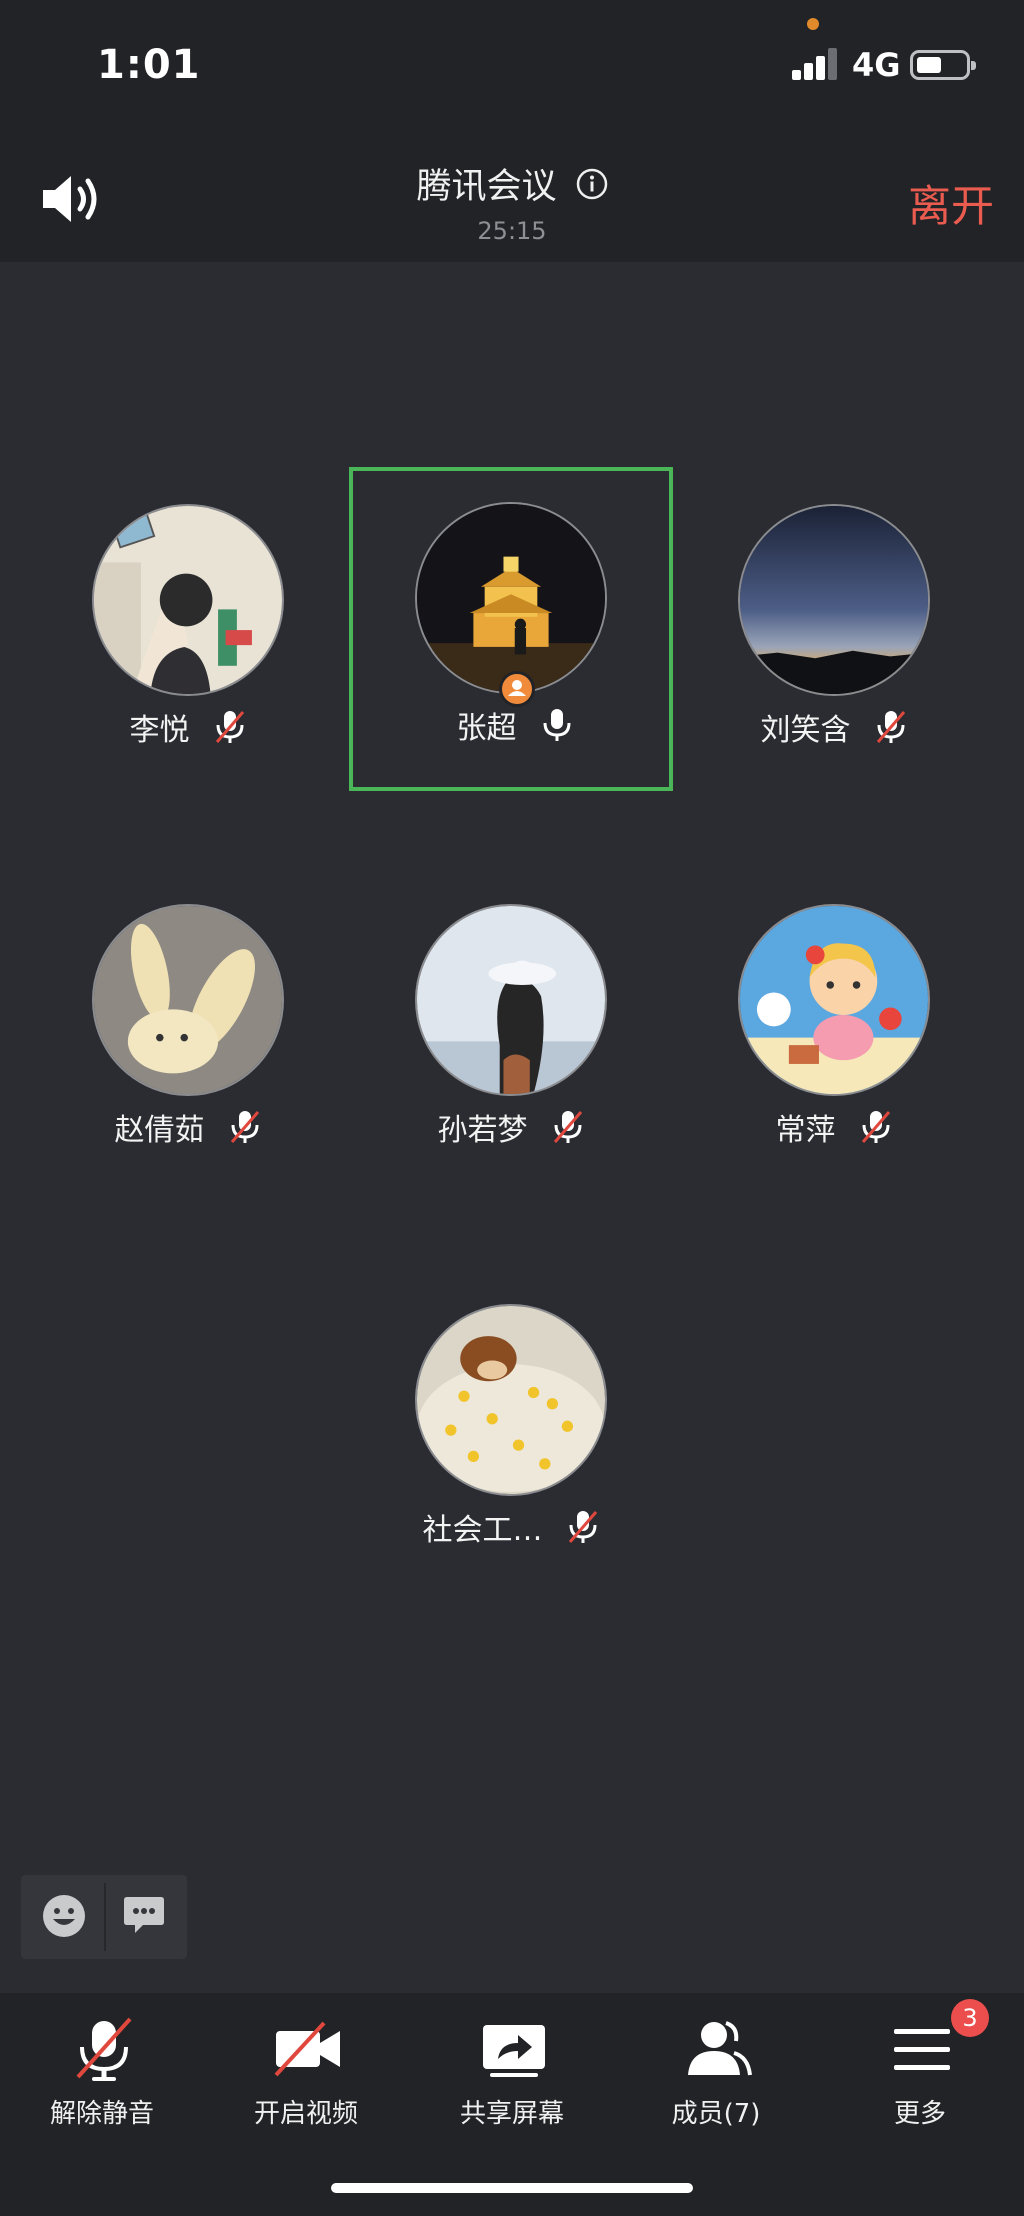  I want to click on participant-nameline: 孙若梦, so click(511, 1127).